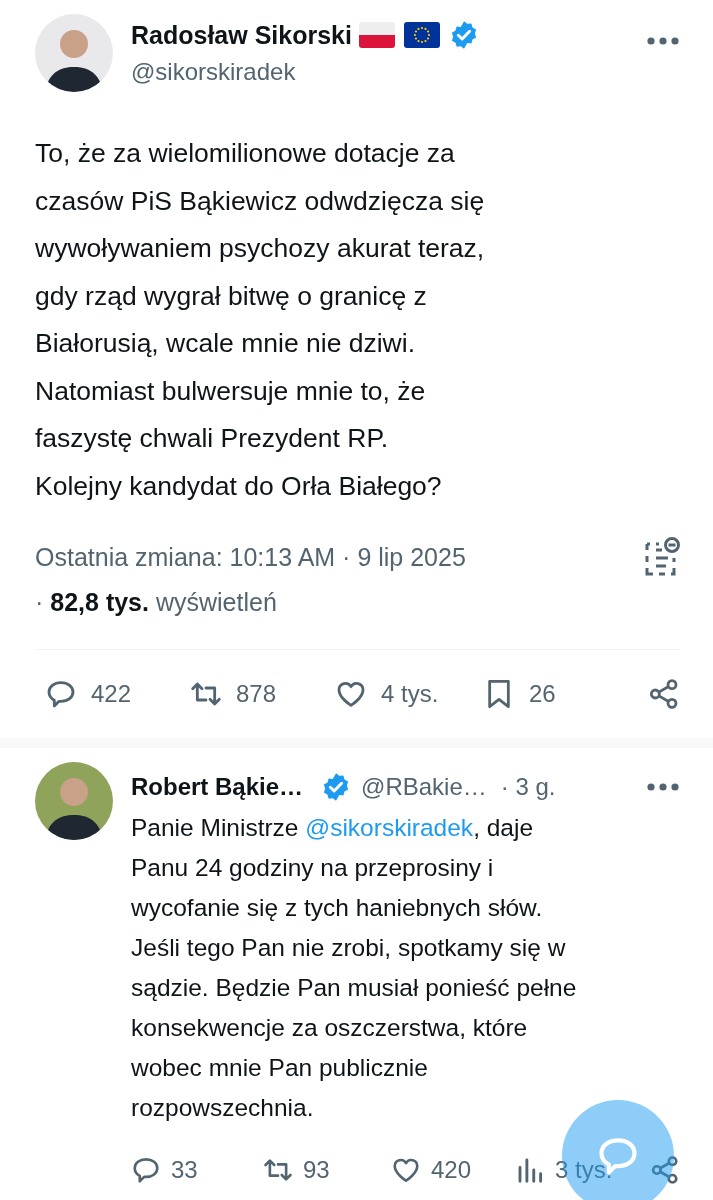  I want to click on action-count: 26, so click(542, 694).